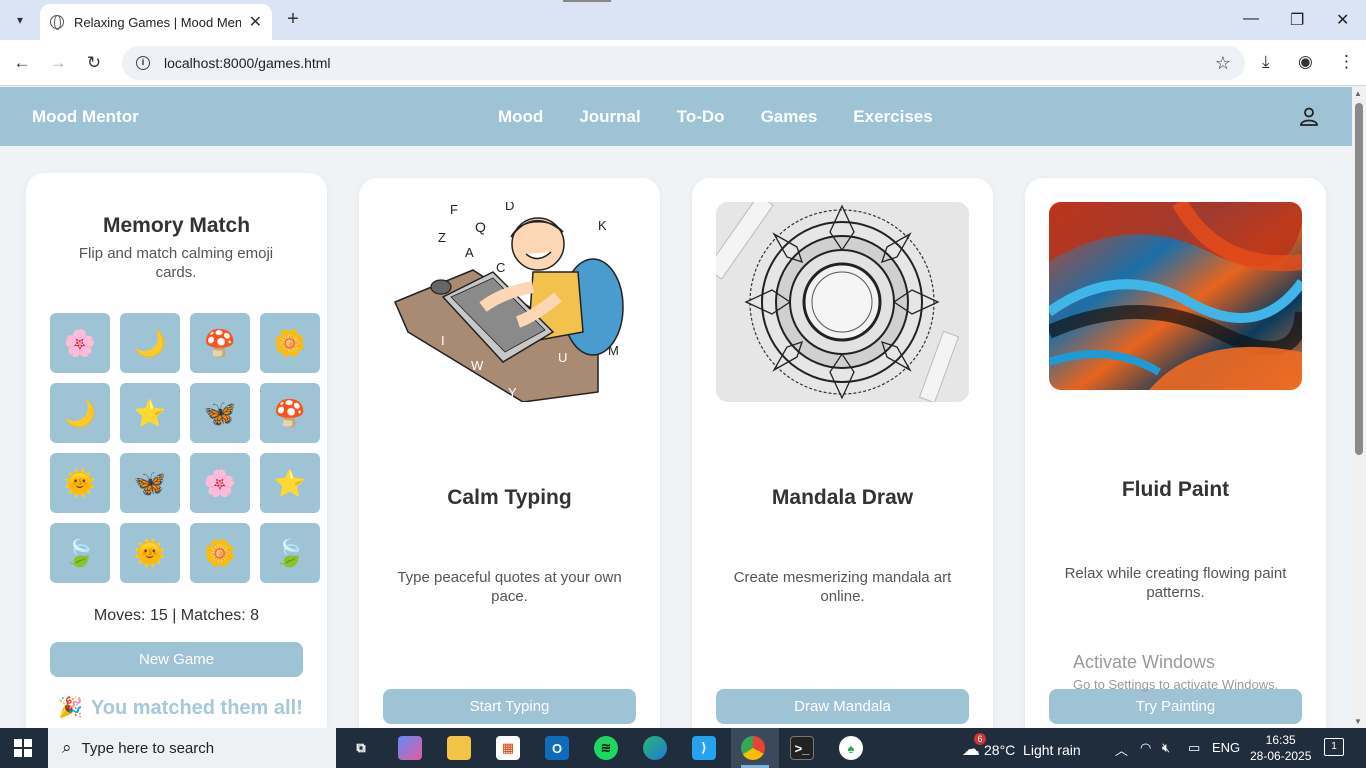 This screenshot has width=1366, height=768. I want to click on url-bar: i localhost:8000/games.html ☆, so click(683, 63).